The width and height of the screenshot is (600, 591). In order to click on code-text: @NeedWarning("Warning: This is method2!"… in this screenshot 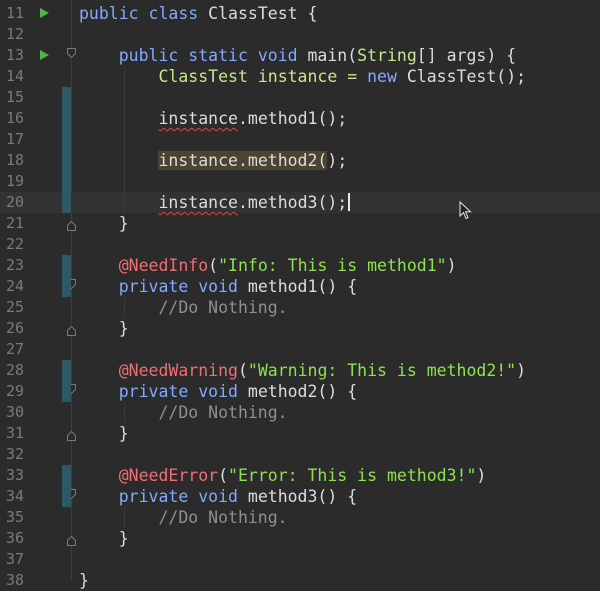, I will do `click(302, 370)`.